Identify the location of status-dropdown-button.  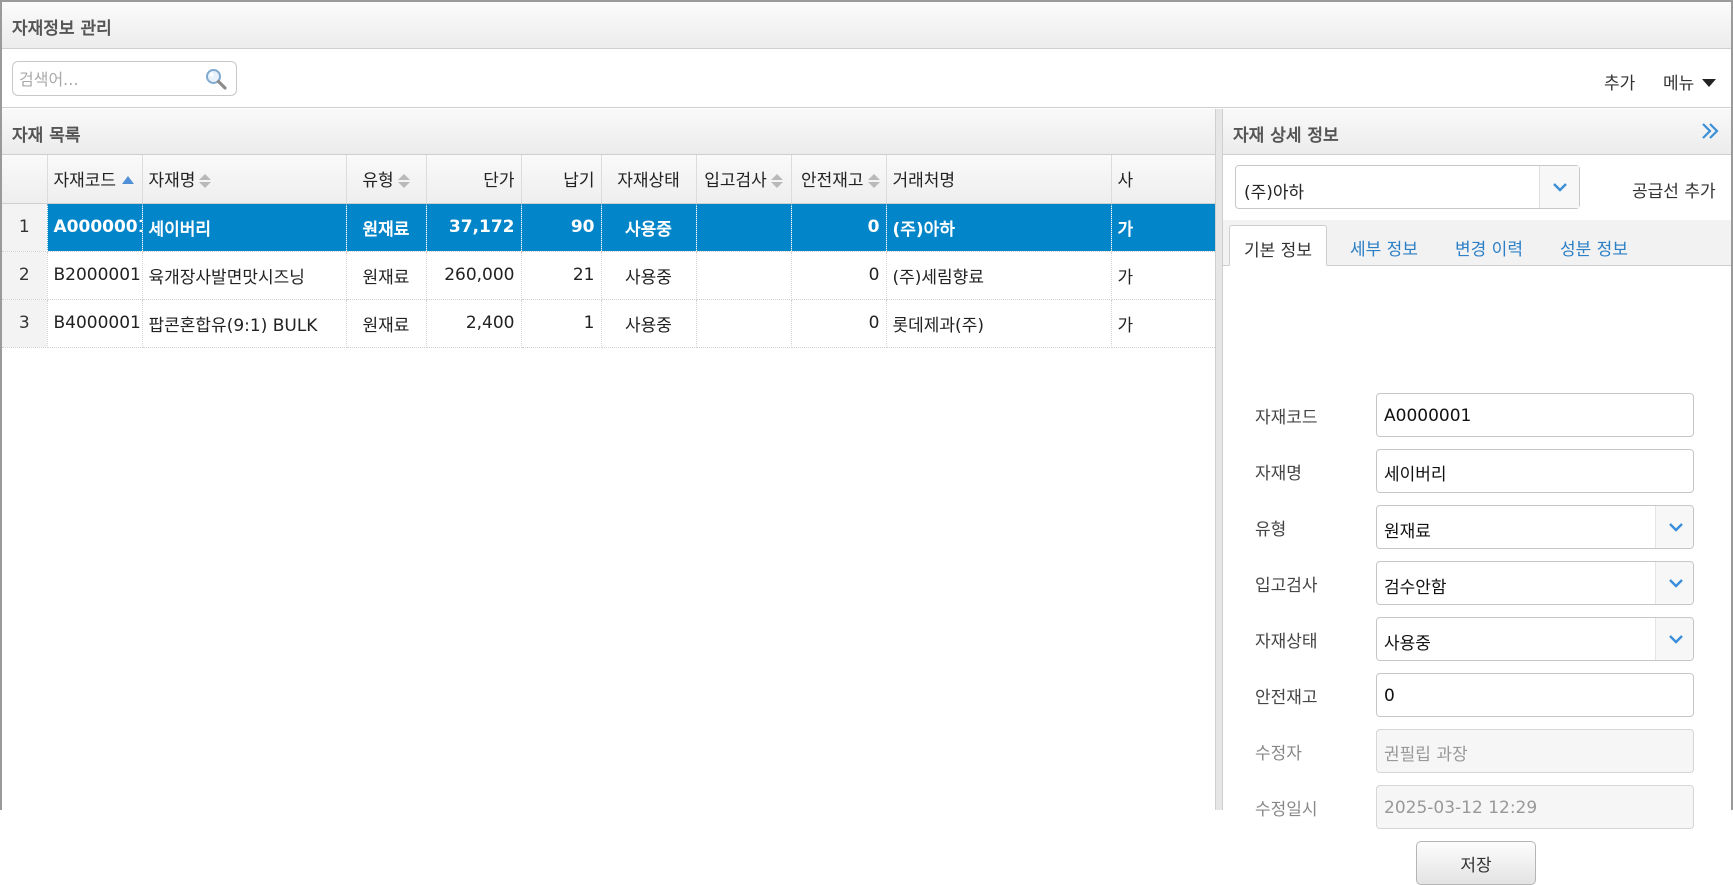
(1674, 639).